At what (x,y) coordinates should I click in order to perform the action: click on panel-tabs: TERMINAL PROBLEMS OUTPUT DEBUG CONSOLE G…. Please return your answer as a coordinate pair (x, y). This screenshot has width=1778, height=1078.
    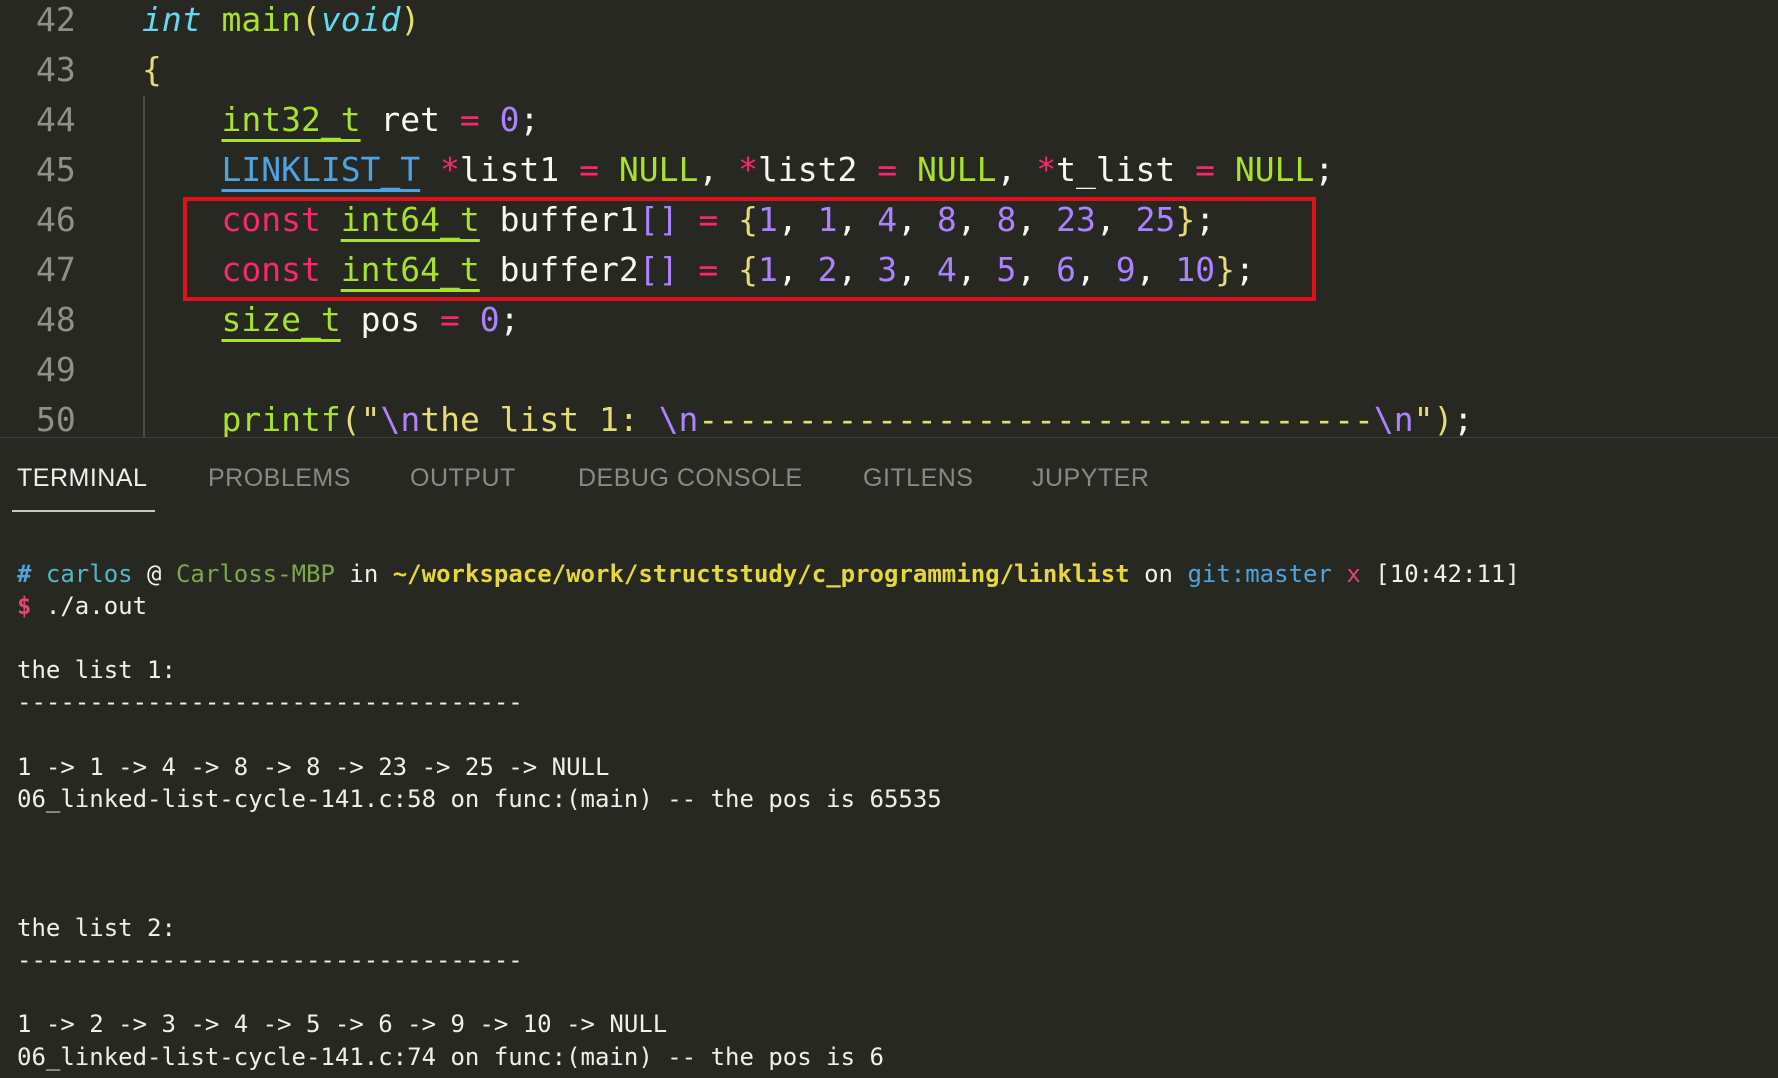
    Looking at the image, I should click on (889, 478).